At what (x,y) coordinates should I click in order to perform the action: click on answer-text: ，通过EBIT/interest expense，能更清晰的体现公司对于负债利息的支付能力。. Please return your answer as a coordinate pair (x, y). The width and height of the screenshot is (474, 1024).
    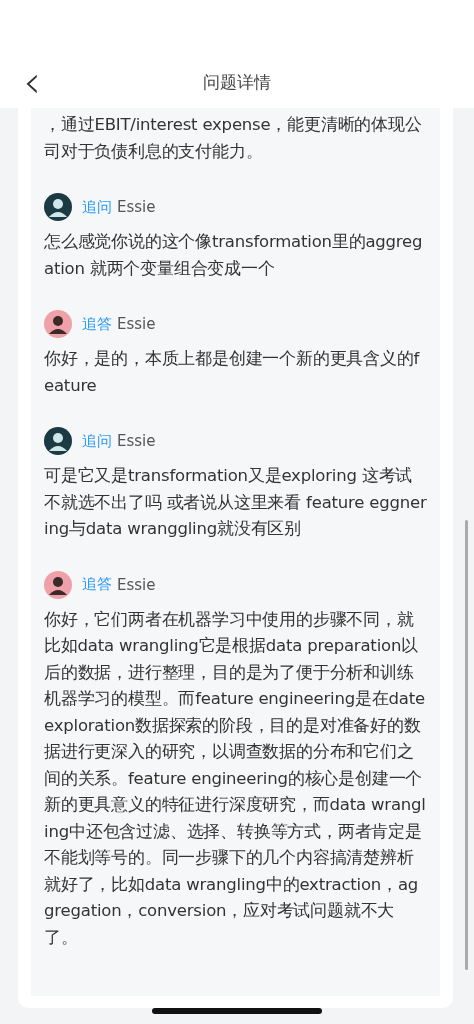
    Looking at the image, I should click on (233, 138).